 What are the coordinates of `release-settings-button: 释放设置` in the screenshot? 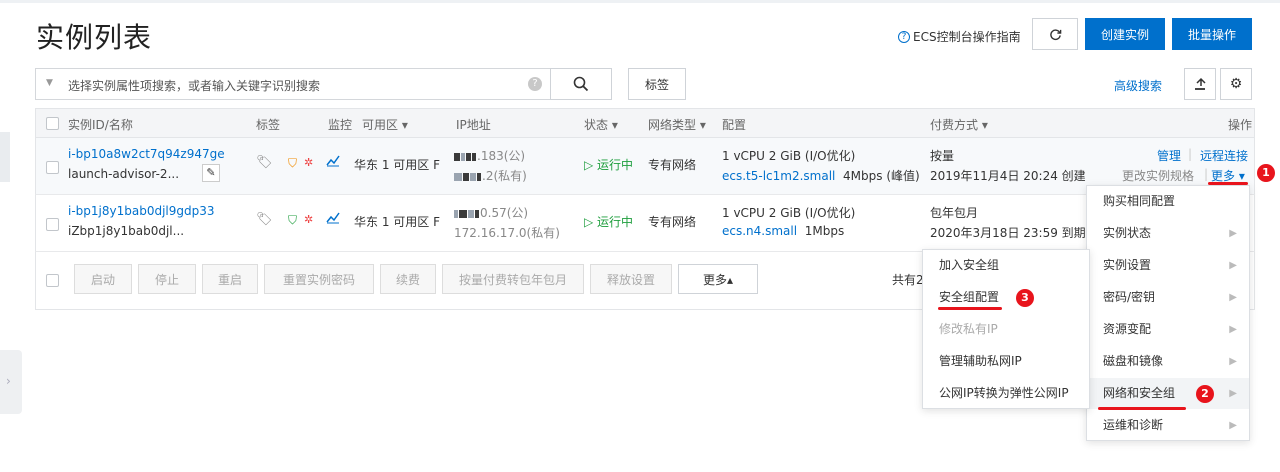 It's located at (631, 279).